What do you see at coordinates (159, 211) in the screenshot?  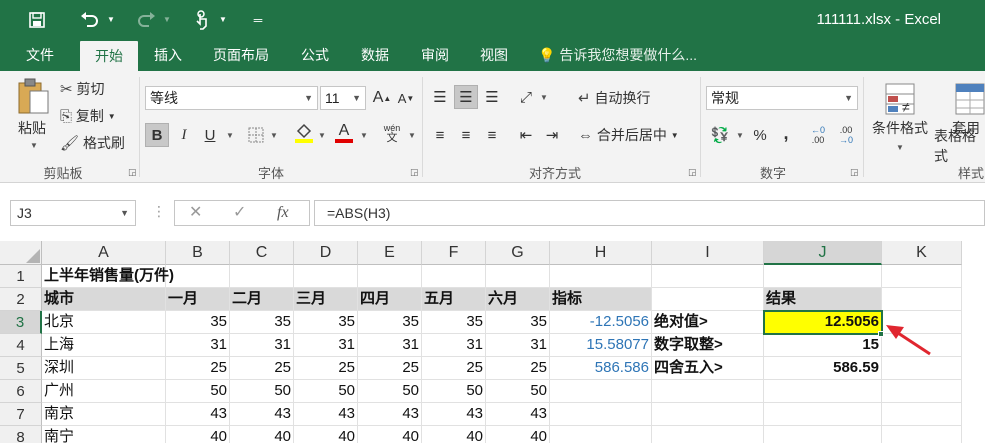 I see `resize-handle-icon: ⋮` at bounding box center [159, 211].